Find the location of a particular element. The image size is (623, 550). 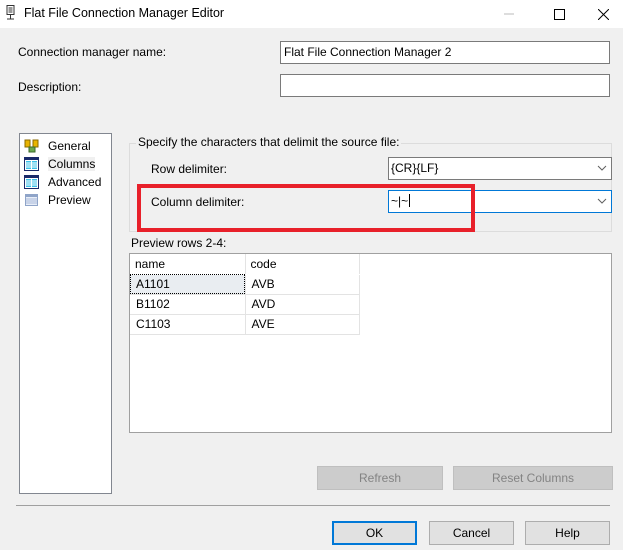

minimize-button is located at coordinates (509, 14).